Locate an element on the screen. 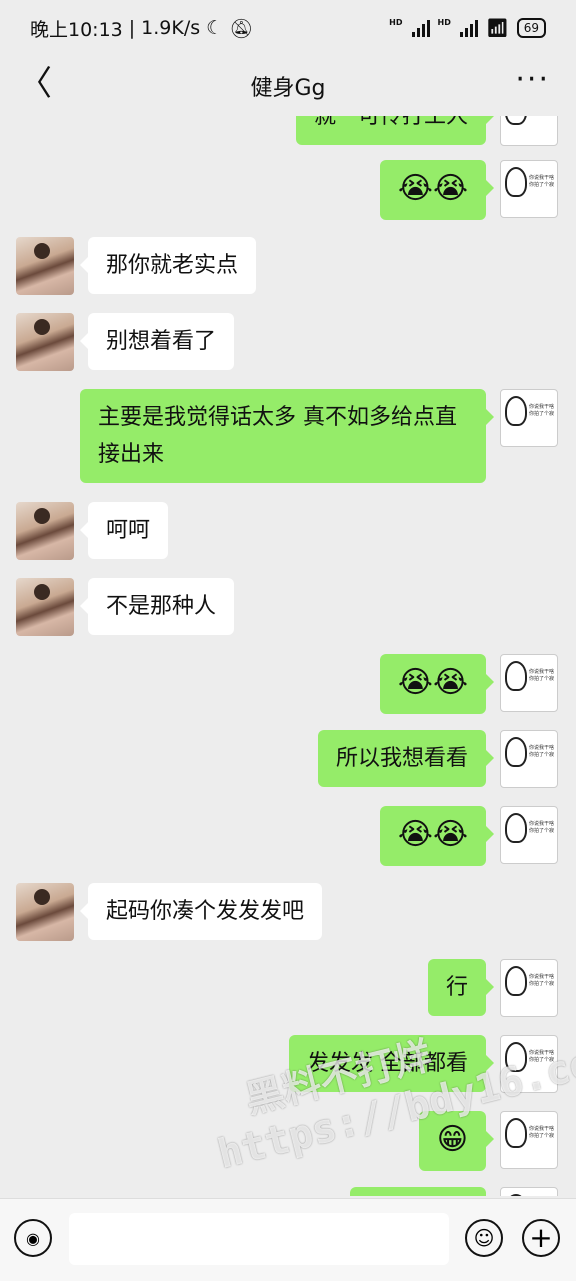  chat-title: 健身Gg is located at coordinates (288, 88).